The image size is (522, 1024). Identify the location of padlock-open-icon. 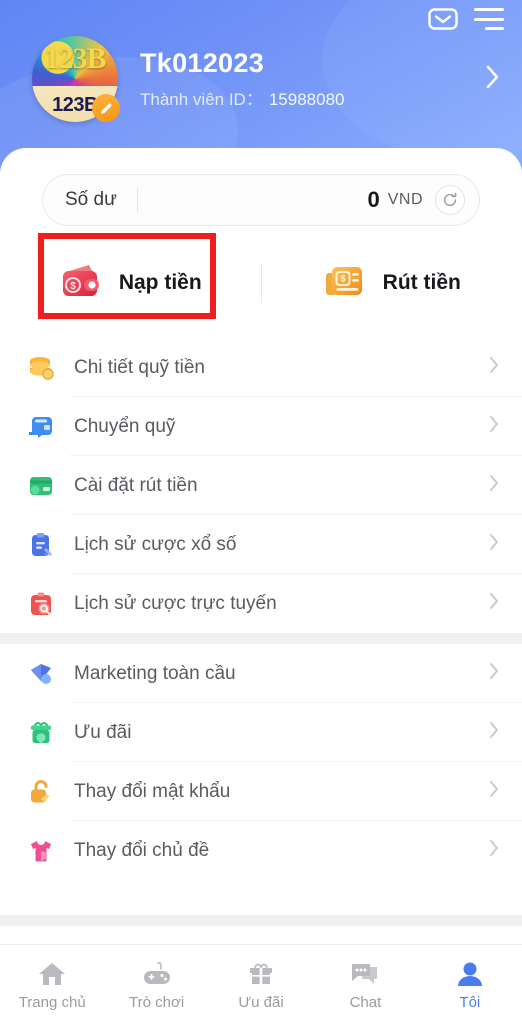
(41, 792).